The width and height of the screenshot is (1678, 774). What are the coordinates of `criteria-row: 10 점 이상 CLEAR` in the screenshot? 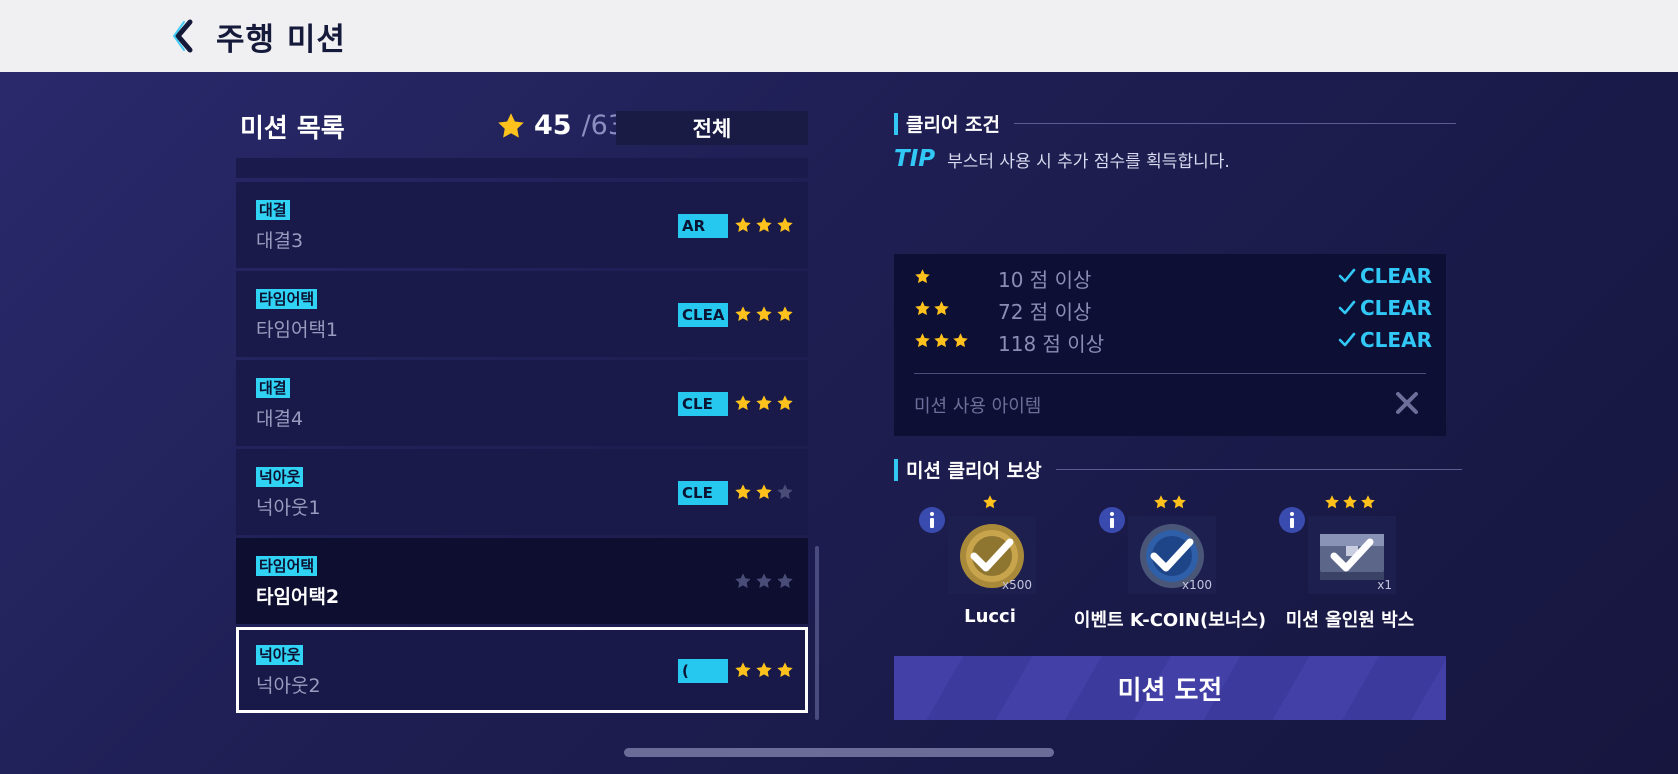 It's located at (1173, 278).